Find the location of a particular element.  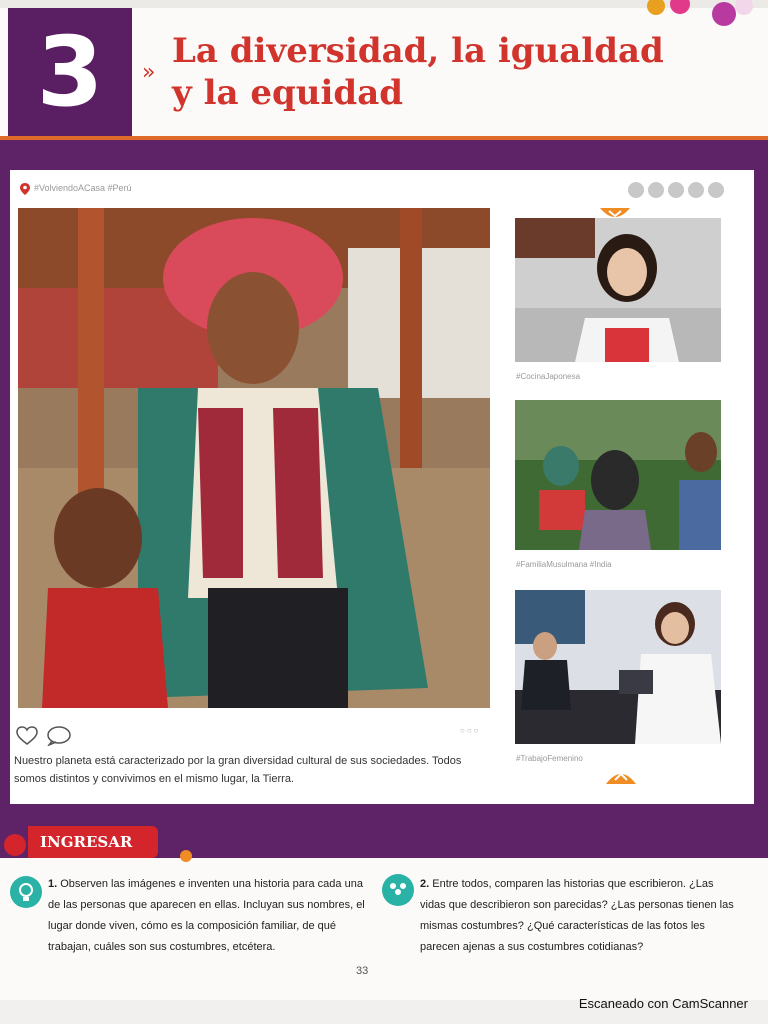

side-photo-japanese-cook is located at coordinates (618, 290).